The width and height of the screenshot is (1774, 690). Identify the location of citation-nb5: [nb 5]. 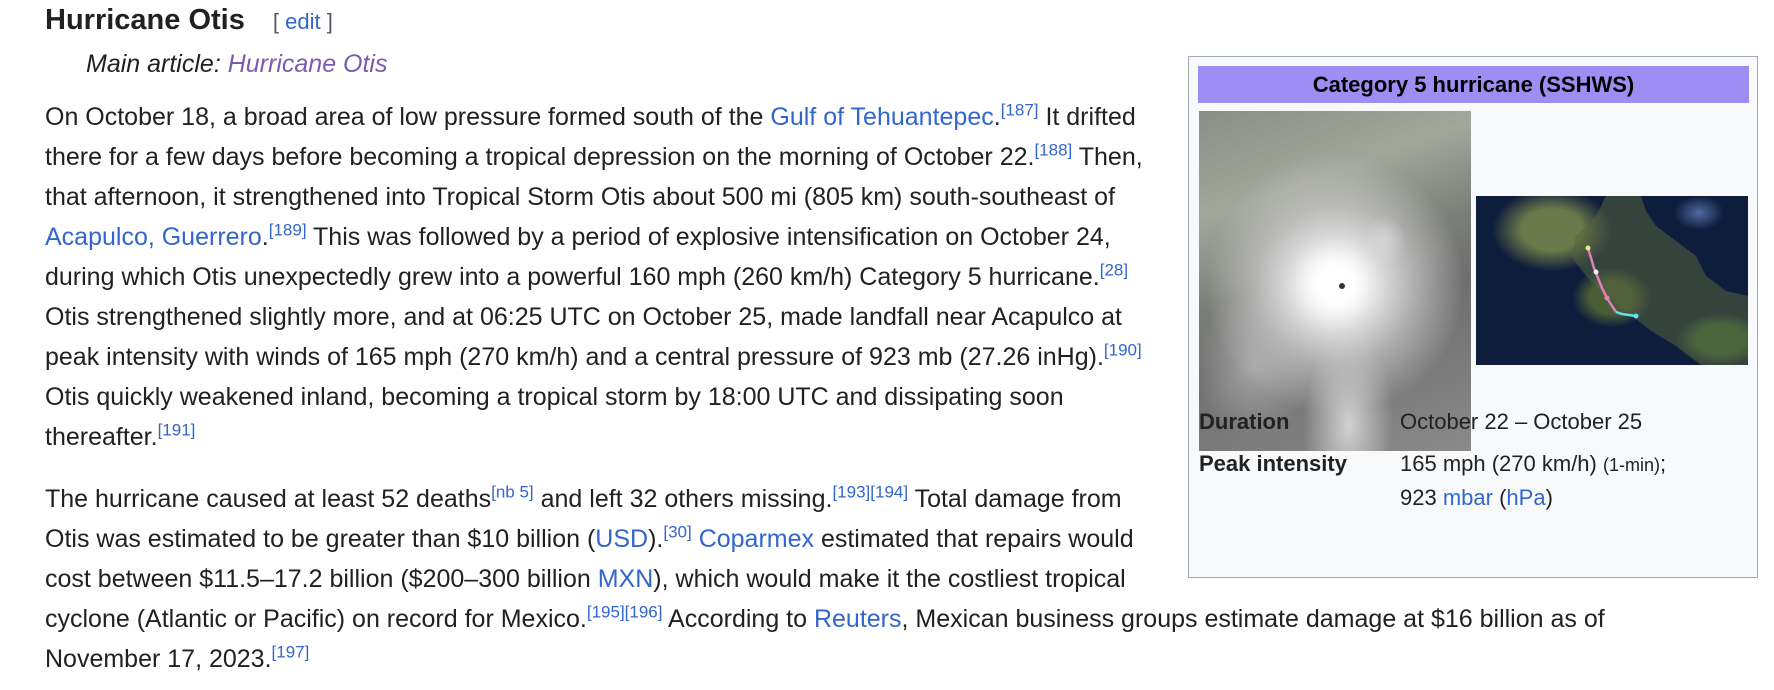
(512, 492).